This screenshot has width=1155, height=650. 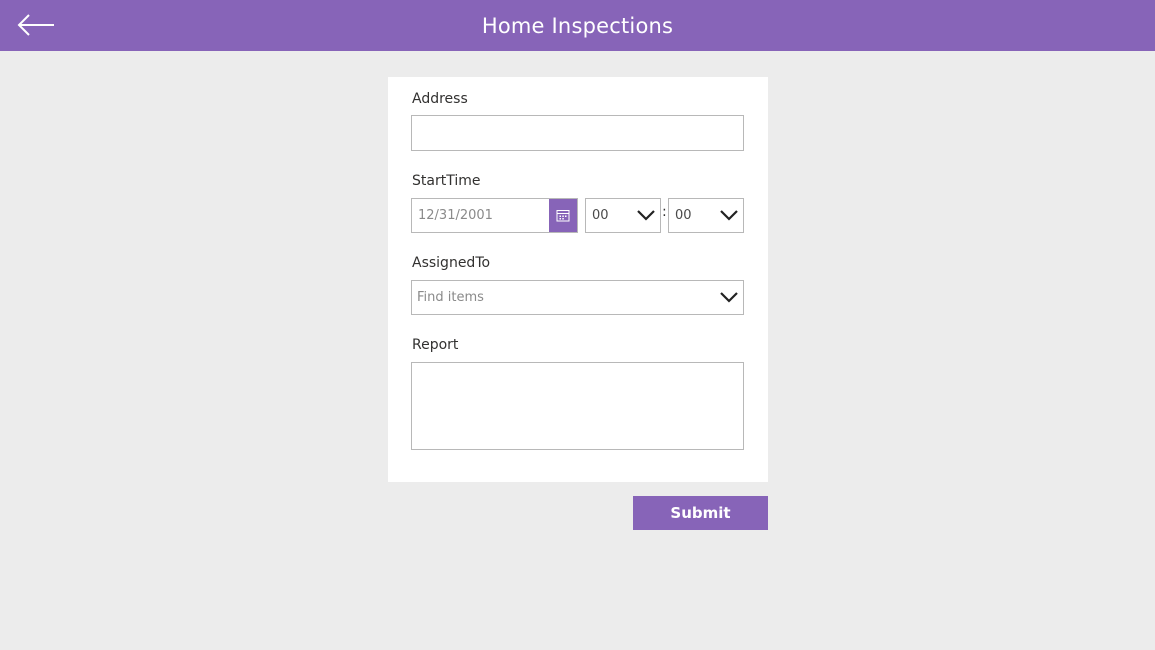 I want to click on address-label: Address, so click(x=440, y=99).